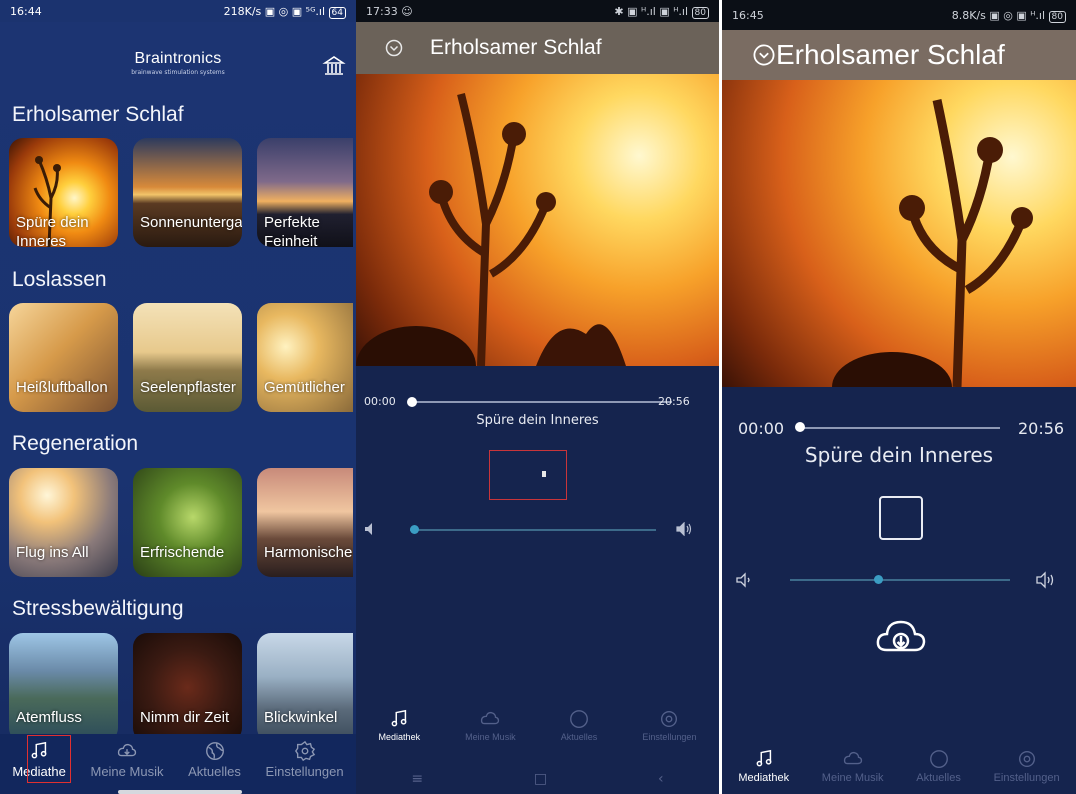 The height and width of the screenshot is (794, 1076). Describe the element at coordinates (305, 687) in the screenshot. I see `card-blickwinkel: Blickwinkel` at that location.